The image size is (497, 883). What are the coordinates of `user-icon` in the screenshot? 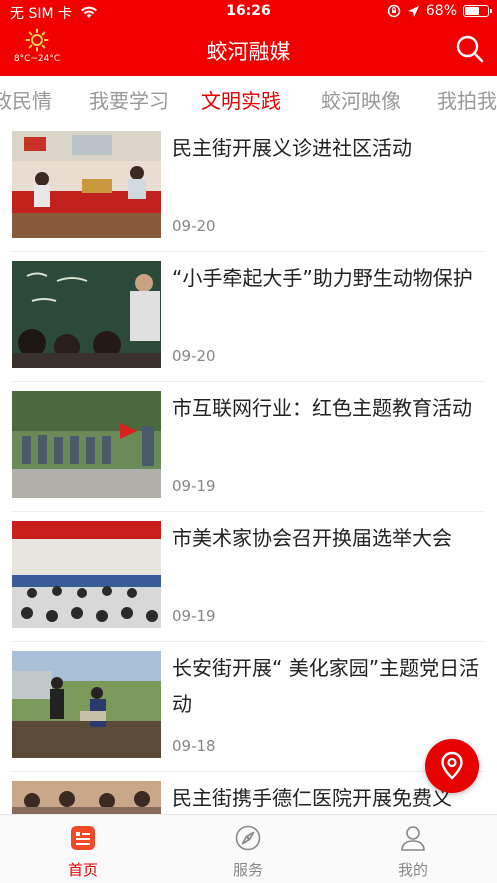 It's located at (413, 838).